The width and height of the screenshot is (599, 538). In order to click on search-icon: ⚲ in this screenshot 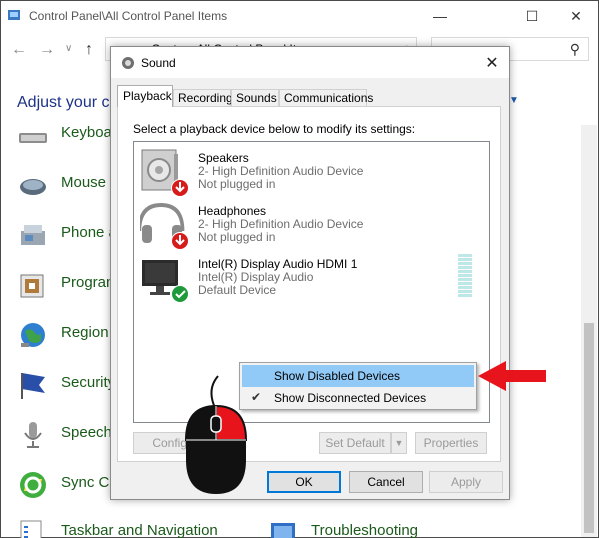, I will do `click(574, 49)`.